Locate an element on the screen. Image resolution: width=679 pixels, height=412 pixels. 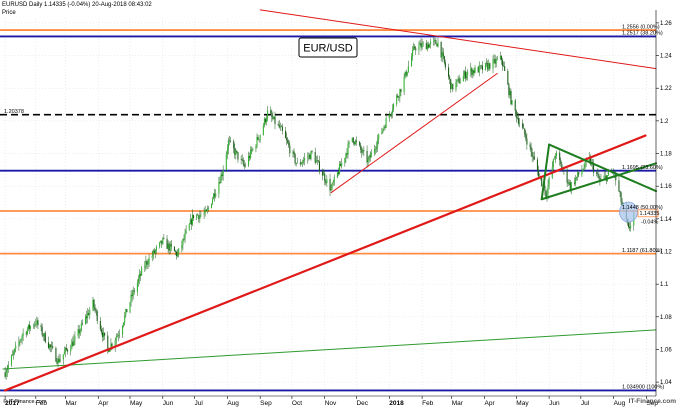
price-label: Price is located at coordinates (9, 13).